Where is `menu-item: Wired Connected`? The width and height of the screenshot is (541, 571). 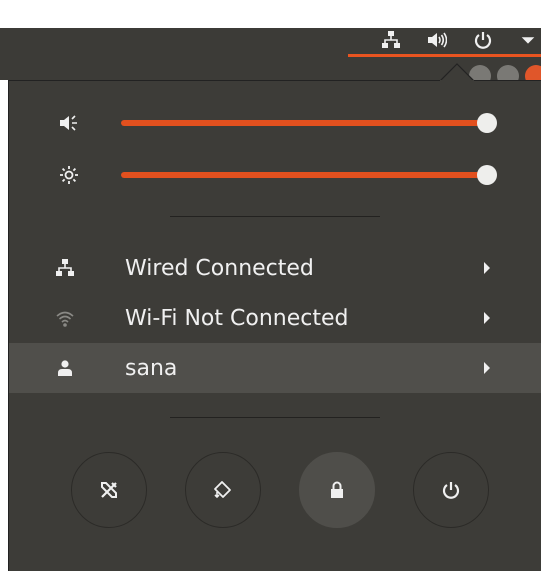 menu-item: Wired Connected is located at coordinates (275, 268).